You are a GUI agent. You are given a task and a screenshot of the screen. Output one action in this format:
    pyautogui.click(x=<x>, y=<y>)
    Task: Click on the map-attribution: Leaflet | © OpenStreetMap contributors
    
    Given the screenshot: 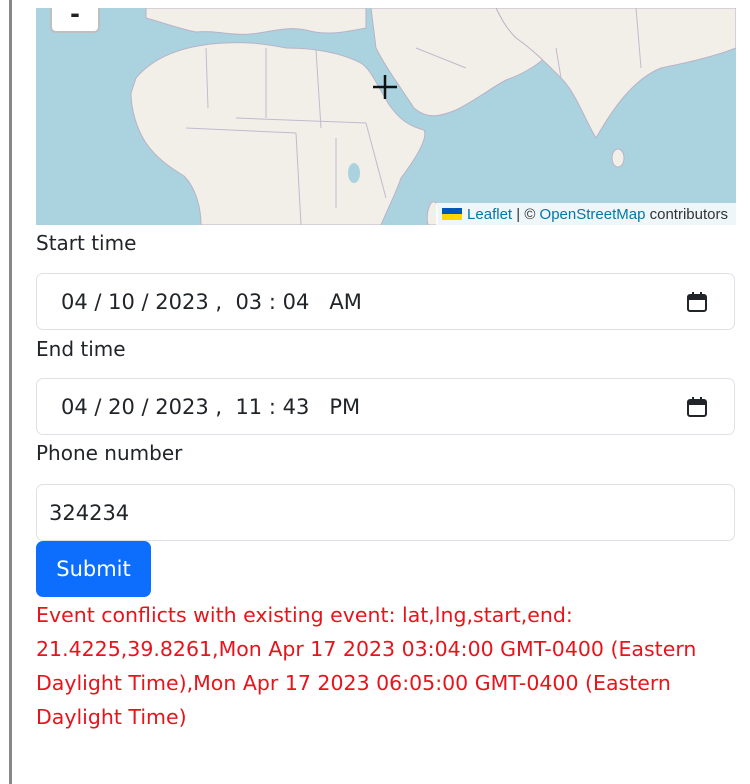 What is the action you would take?
    pyautogui.click(x=586, y=214)
    